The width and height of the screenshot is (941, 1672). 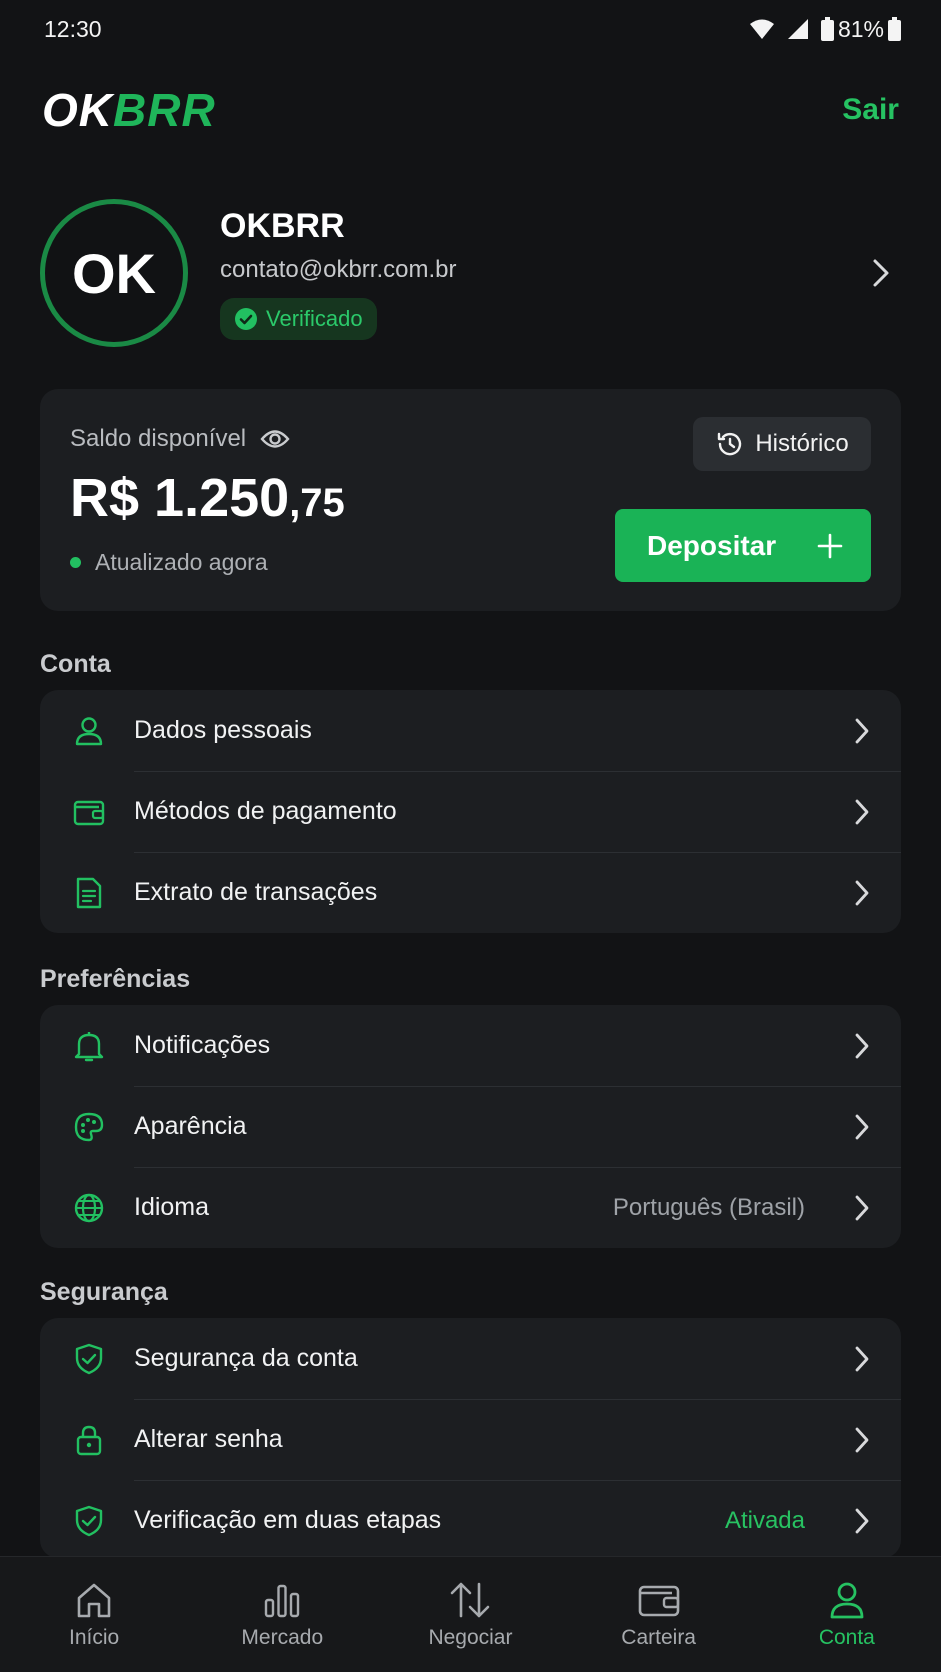 I want to click on eye-icon, so click(x=275, y=439).